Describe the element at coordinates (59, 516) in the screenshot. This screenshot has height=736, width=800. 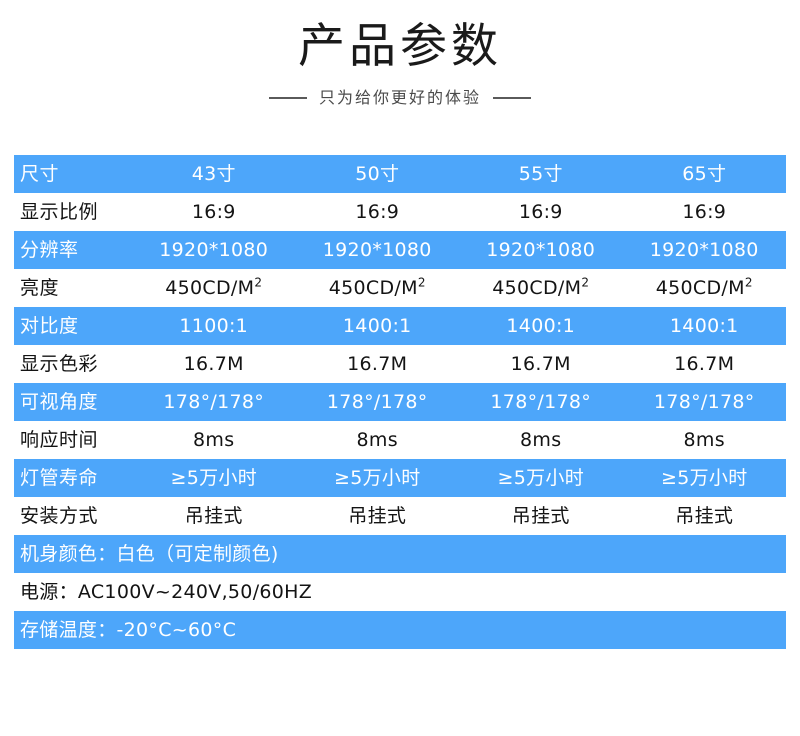
I see `row-label: 安装方式` at that location.